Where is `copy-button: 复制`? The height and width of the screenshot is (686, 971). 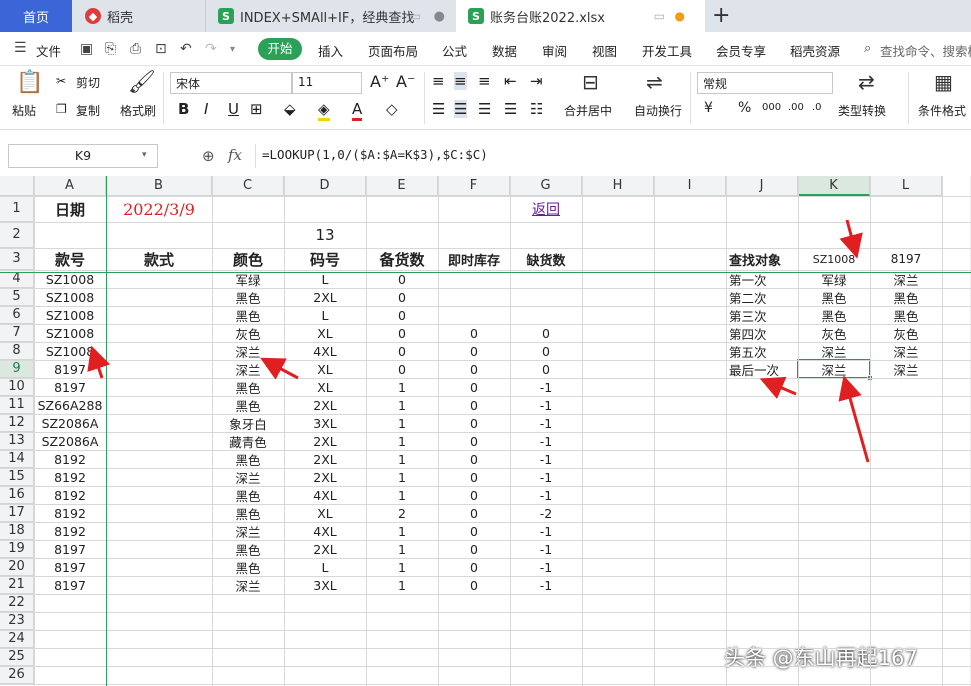
copy-button: 复制 is located at coordinates (88, 110).